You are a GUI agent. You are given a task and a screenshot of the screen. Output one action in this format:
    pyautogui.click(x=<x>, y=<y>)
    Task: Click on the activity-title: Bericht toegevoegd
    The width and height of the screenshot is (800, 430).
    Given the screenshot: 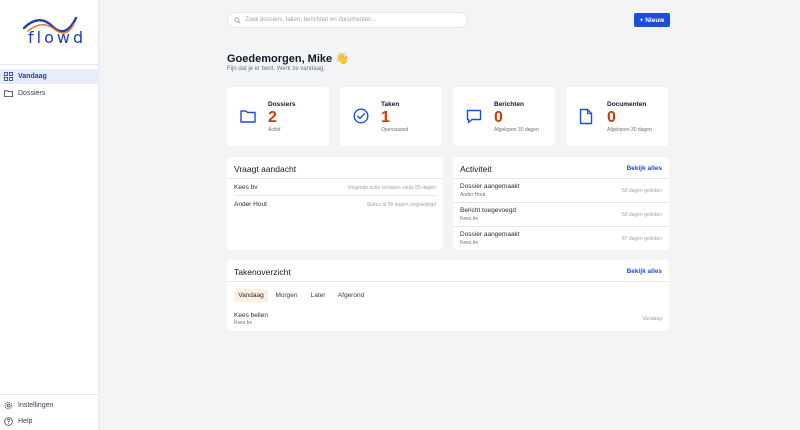 What is the action you would take?
    pyautogui.click(x=488, y=210)
    